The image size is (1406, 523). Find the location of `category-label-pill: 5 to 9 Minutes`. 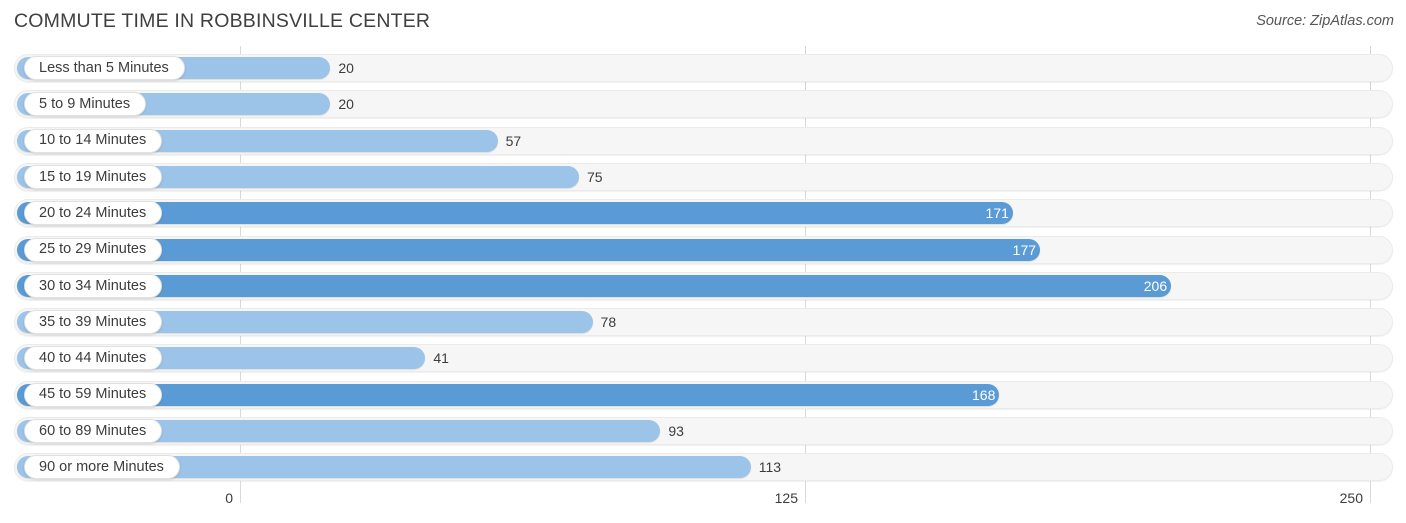

category-label-pill: 5 to 9 Minutes is located at coordinates (85, 104).